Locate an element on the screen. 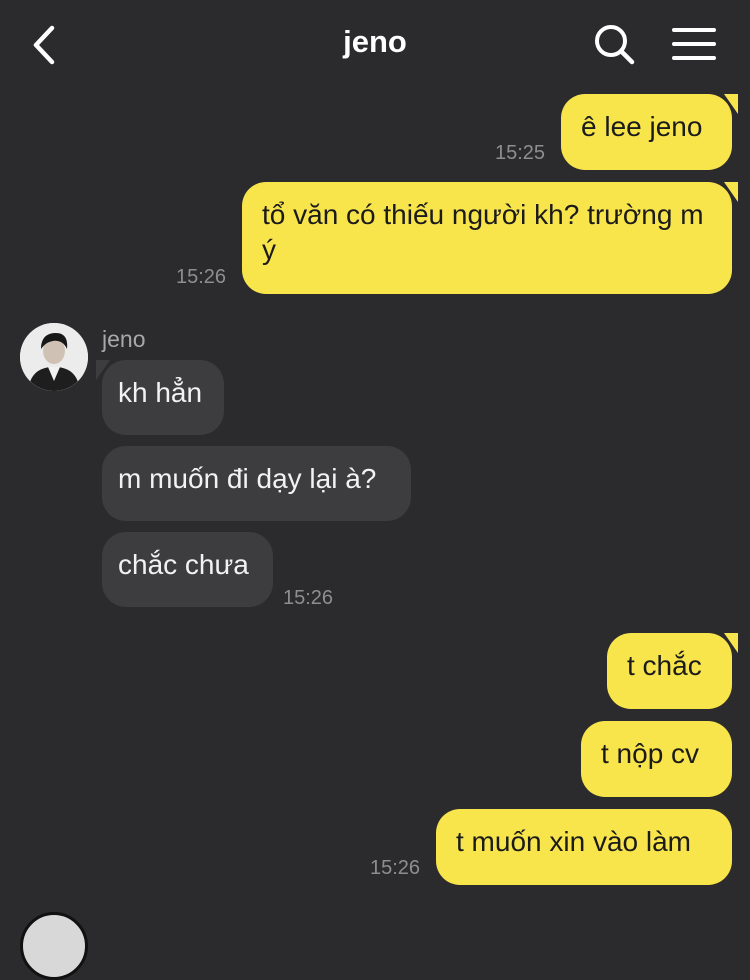 The image size is (750, 980). sender-name: jeno is located at coordinates (124, 339).